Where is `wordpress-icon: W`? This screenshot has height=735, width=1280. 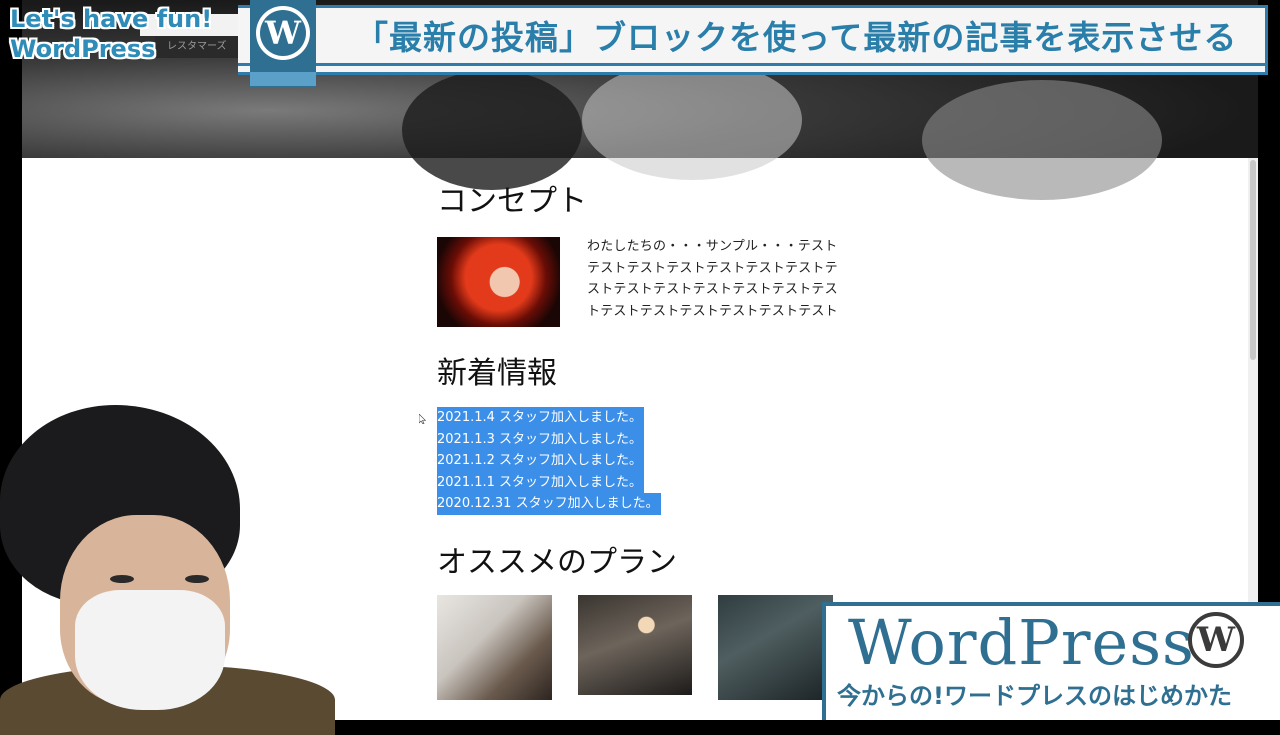 wordpress-icon: W is located at coordinates (283, 33).